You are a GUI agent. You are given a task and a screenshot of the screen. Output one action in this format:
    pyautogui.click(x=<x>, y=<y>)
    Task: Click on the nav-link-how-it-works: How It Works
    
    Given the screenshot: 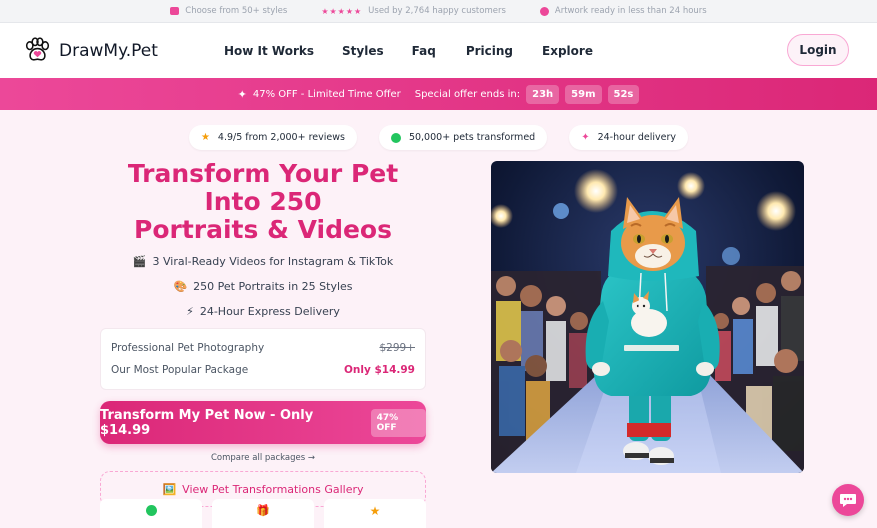 What is the action you would take?
    pyautogui.click(x=269, y=51)
    